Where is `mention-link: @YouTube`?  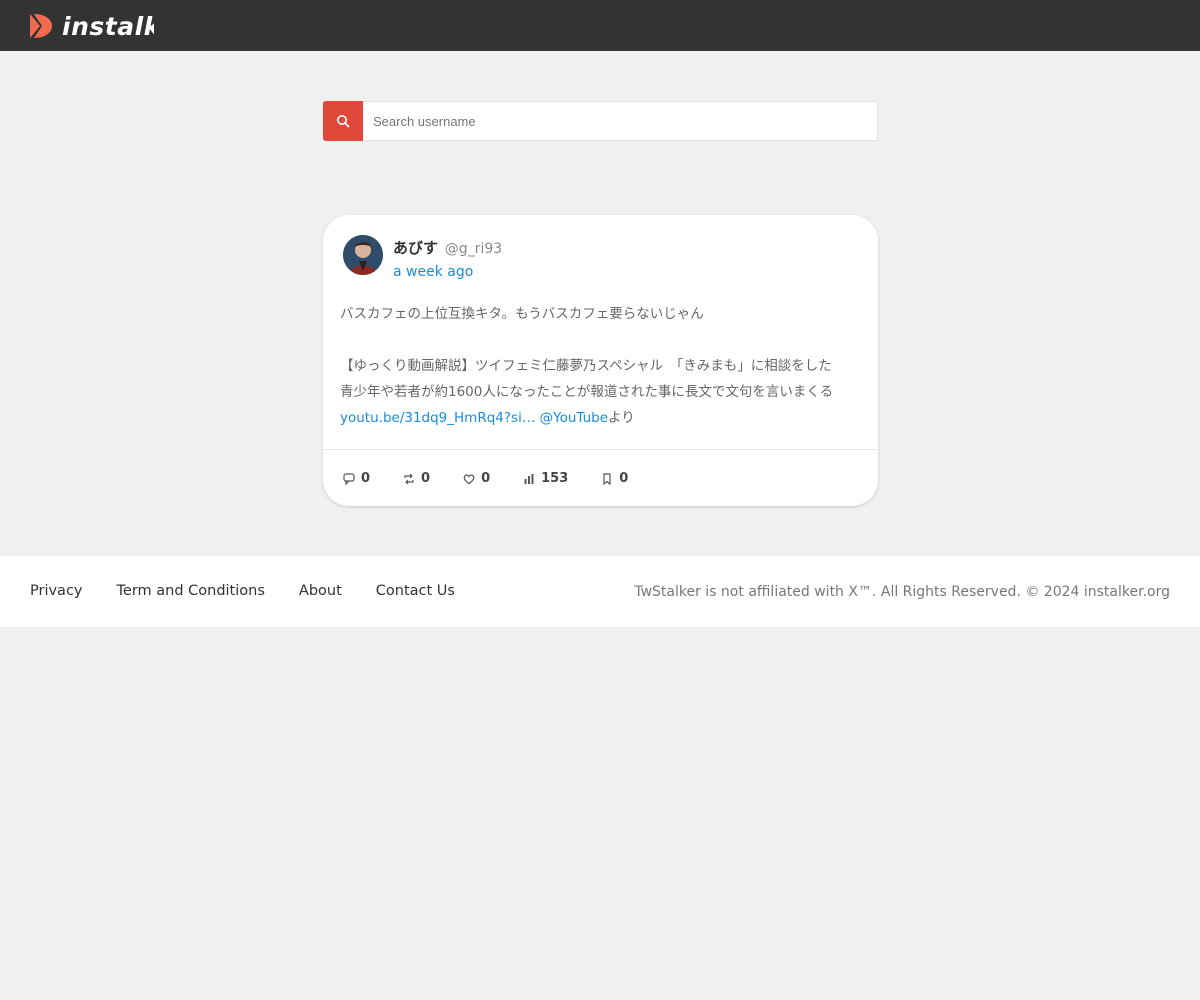
mention-link: @YouTube is located at coordinates (574, 418).